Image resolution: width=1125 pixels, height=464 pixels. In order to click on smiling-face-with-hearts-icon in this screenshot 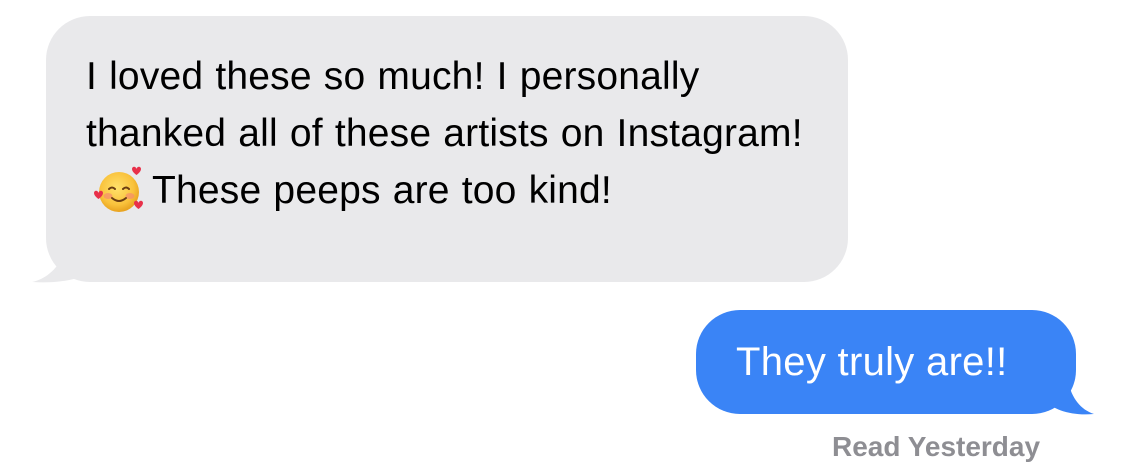, I will do `click(118, 189)`.